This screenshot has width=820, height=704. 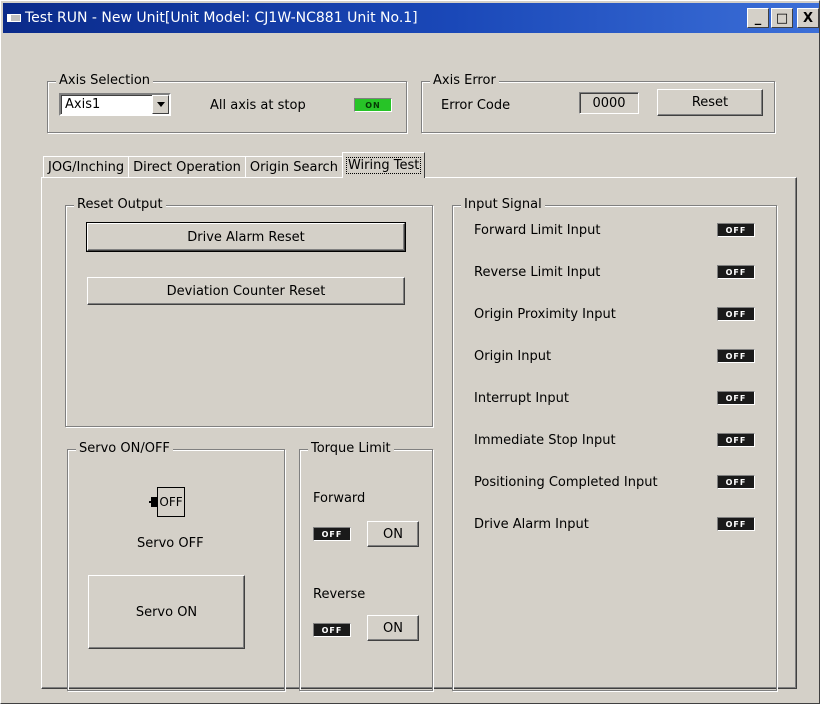 What do you see at coordinates (176, 566) in the screenshot?
I see `servo-group: Servo ON/OFF` at bounding box center [176, 566].